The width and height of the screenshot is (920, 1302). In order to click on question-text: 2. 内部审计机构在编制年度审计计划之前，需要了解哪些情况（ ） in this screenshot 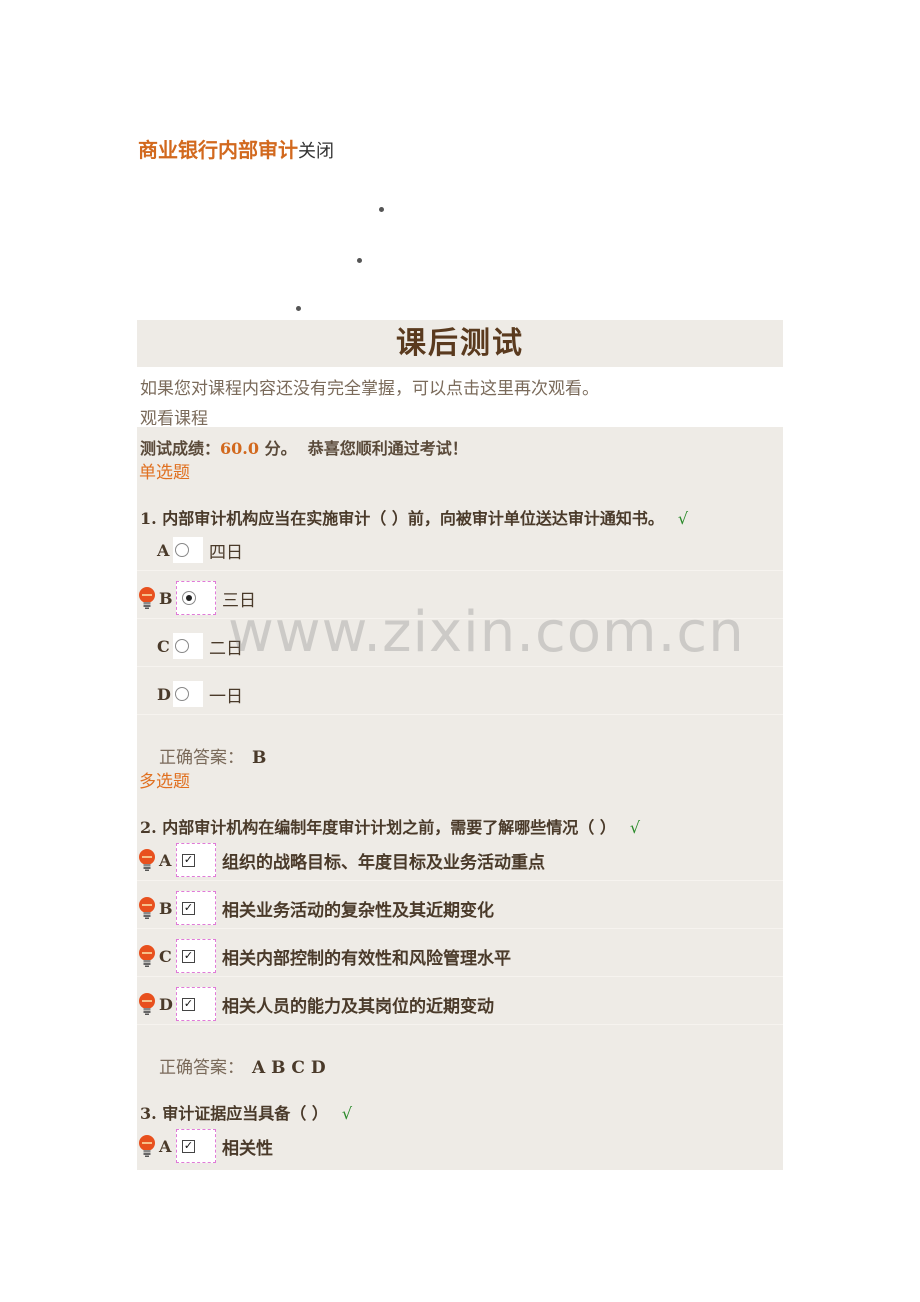, I will do `click(378, 827)`.